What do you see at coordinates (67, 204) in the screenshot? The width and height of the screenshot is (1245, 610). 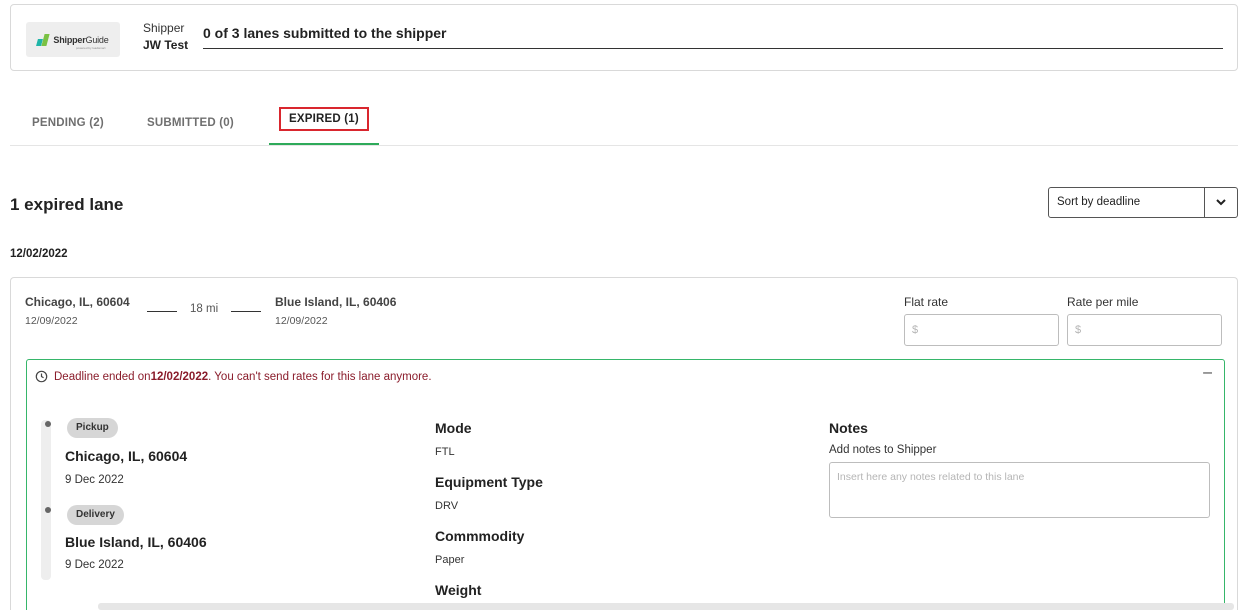 I see `lane-count-heading: 1 expired lane` at bounding box center [67, 204].